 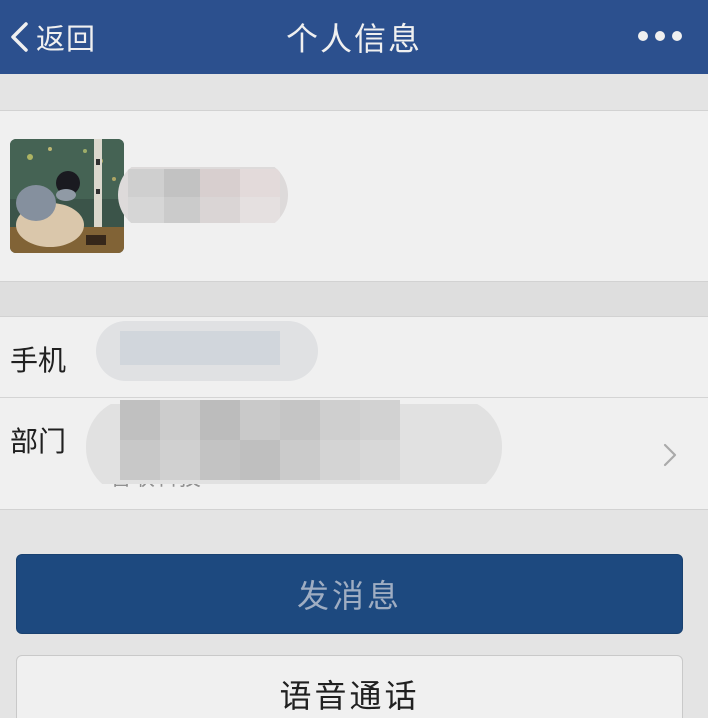 I want to click on voice-call-button: 语音通话, so click(x=349, y=686).